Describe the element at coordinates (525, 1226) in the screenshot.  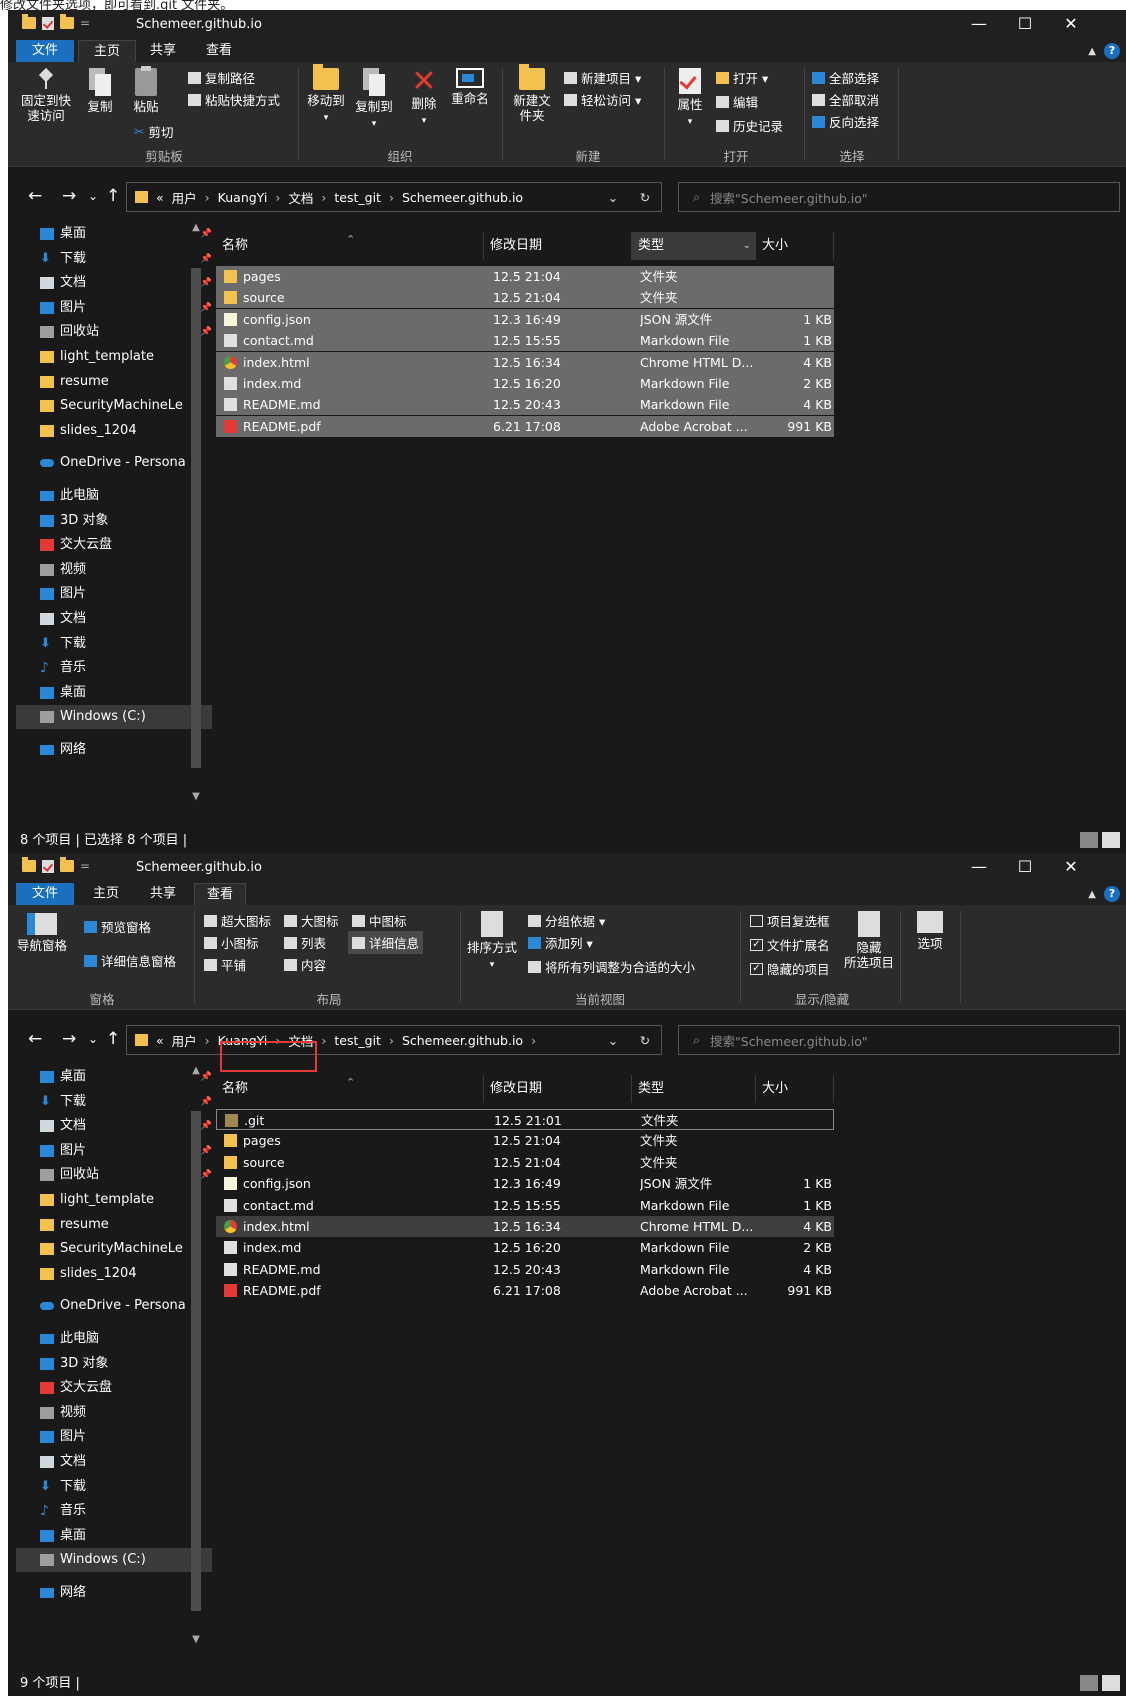
I see `file-row: index.html 12.5 16:34 Chrome HTML D... 4 KB` at that location.